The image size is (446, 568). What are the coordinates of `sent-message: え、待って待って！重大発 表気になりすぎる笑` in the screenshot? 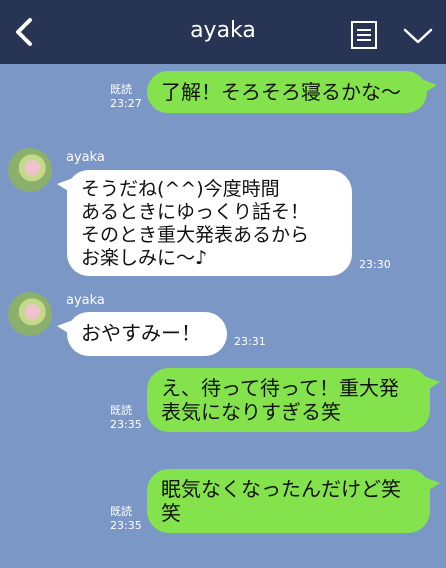 It's located at (293, 400).